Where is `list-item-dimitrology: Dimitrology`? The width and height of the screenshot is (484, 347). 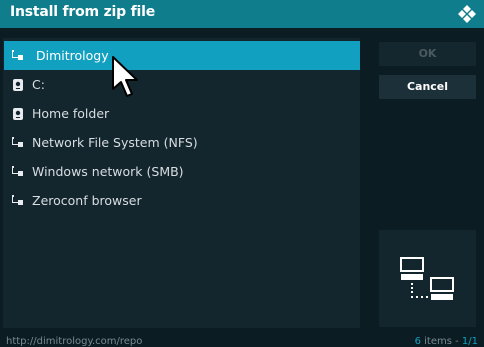
list-item-dimitrology: Dimitrology is located at coordinates (182, 55).